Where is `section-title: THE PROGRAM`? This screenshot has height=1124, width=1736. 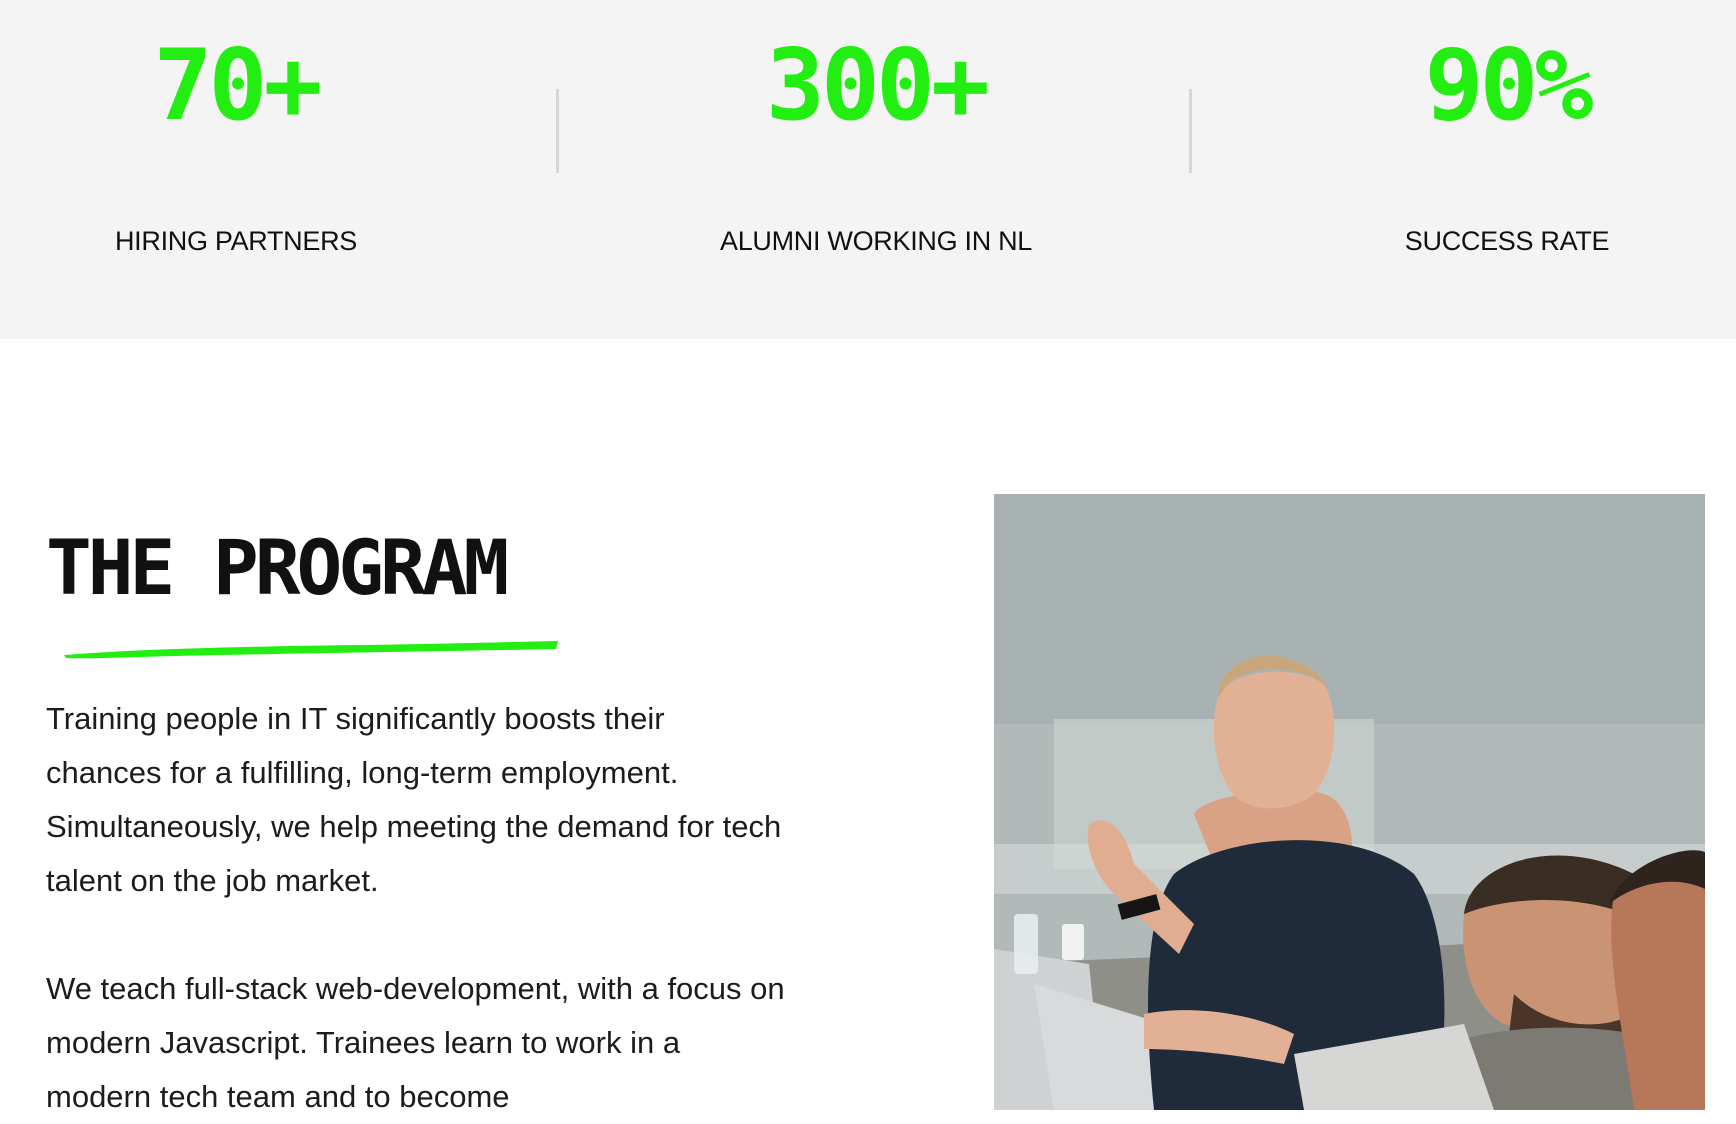
section-title: THE PROGRAM is located at coordinates (277, 567).